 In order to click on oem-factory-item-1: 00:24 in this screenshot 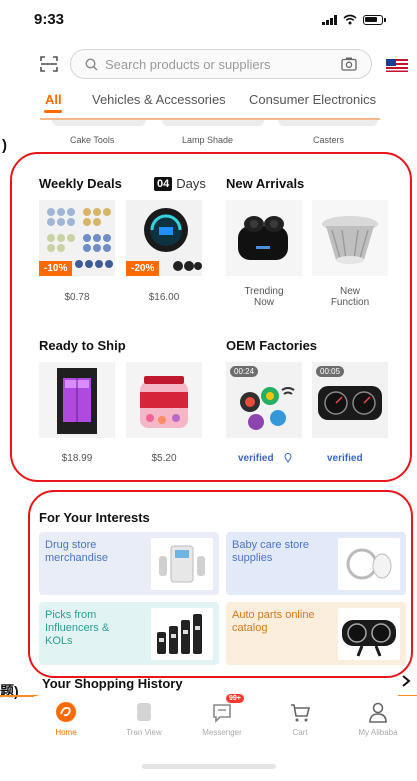, I will do `click(264, 400)`.